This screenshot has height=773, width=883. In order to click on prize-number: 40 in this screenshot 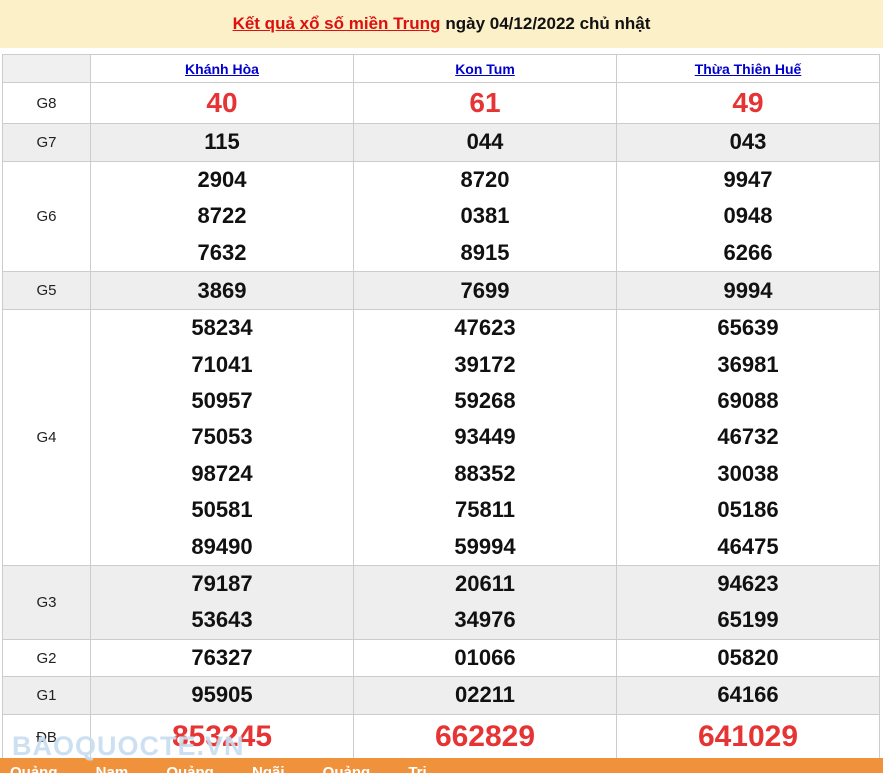, I will do `click(222, 102)`.